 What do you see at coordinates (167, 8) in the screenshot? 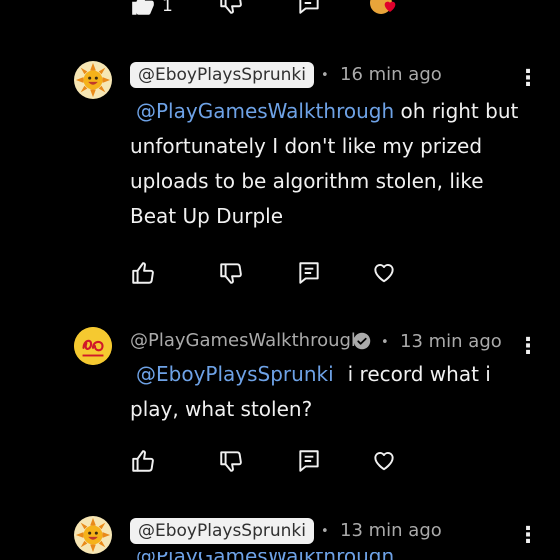
I see `top-like-count: 1` at bounding box center [167, 8].